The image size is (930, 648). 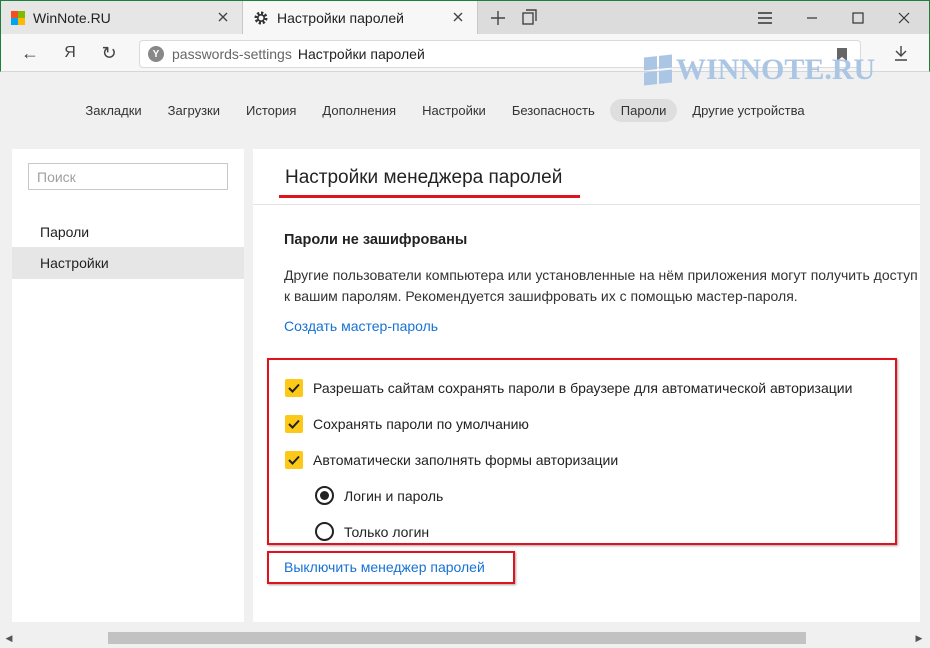 What do you see at coordinates (421, 424) in the screenshot?
I see `checkbox-label: Сохранять пароли по умолчанию` at bounding box center [421, 424].